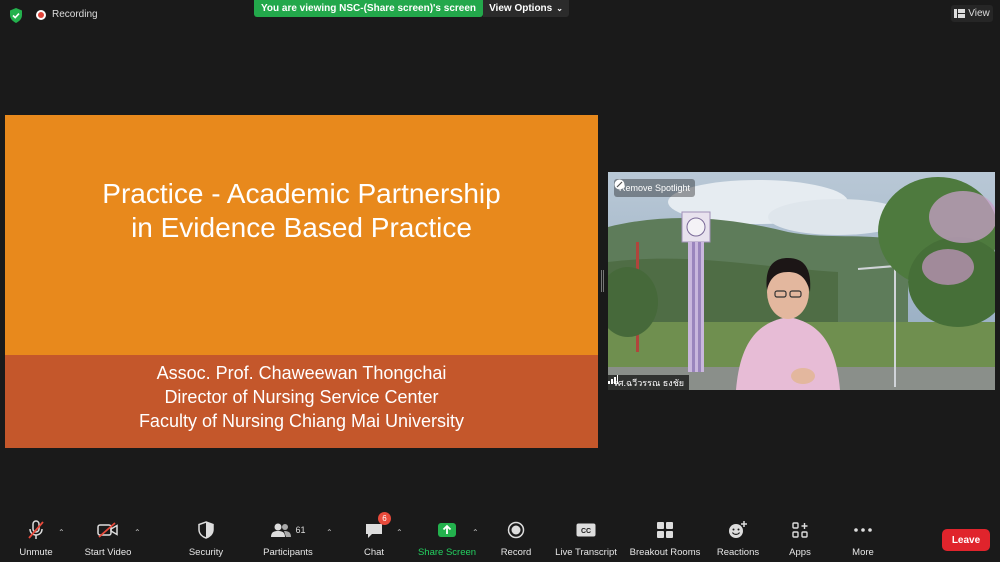 The width and height of the screenshot is (1000, 562). Describe the element at coordinates (108, 552) in the screenshot. I see `start-video-label: Start Video` at that location.